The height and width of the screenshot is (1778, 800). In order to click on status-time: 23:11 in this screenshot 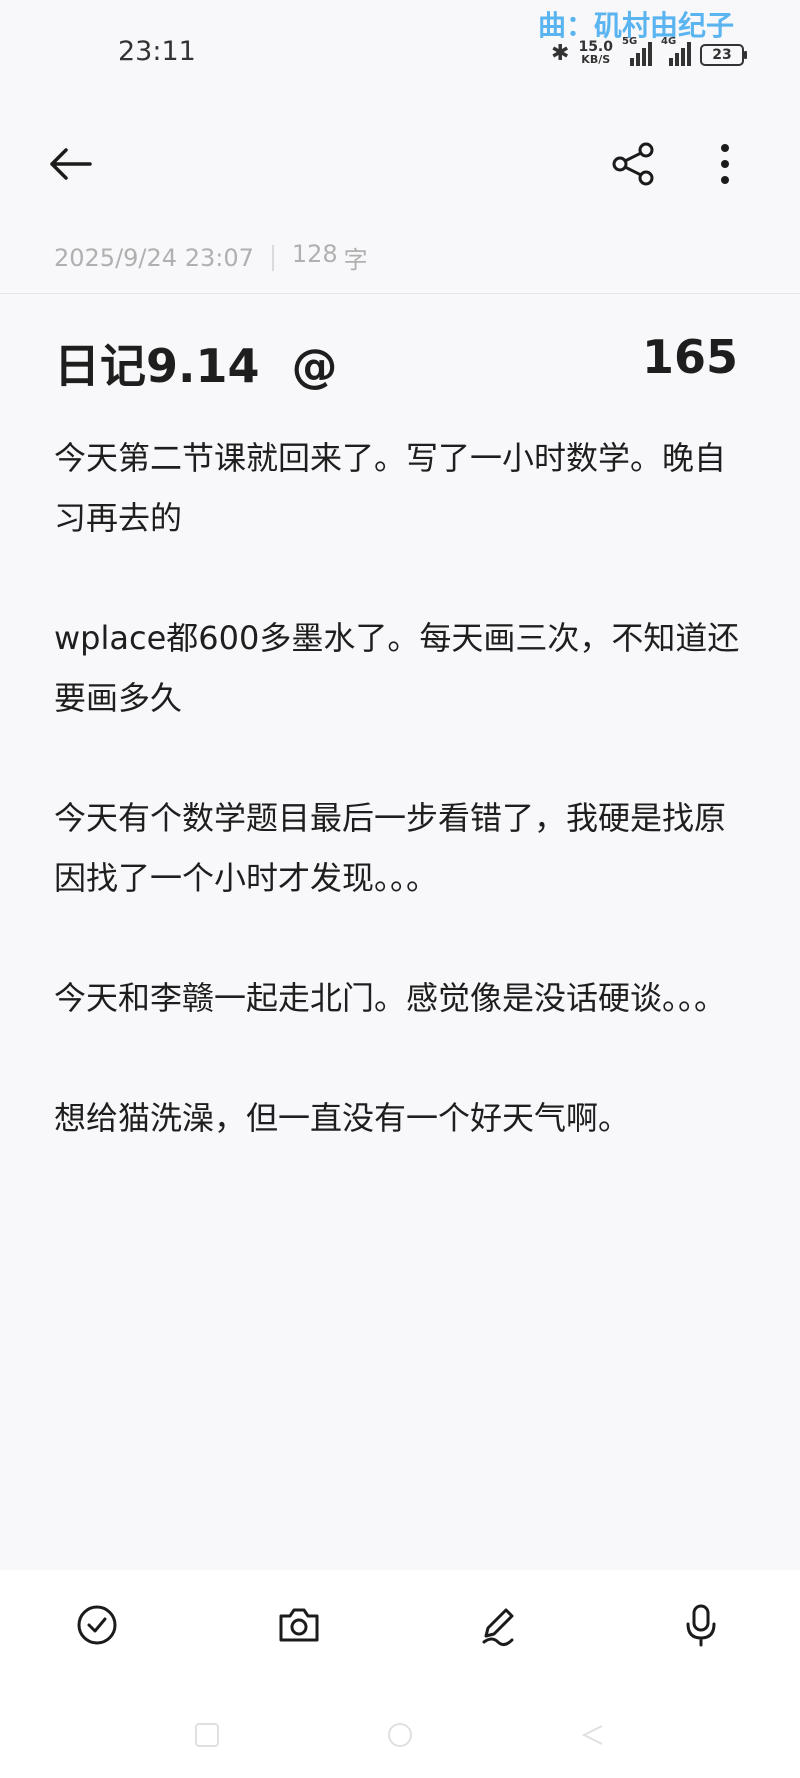, I will do `click(157, 51)`.